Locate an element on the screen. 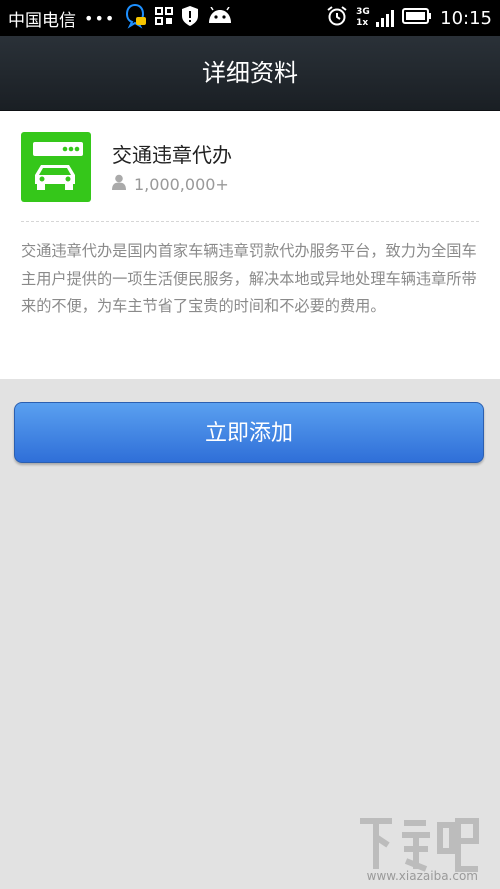 This screenshot has width=500, height=889. title-bar: 详细资料 is located at coordinates (250, 73).